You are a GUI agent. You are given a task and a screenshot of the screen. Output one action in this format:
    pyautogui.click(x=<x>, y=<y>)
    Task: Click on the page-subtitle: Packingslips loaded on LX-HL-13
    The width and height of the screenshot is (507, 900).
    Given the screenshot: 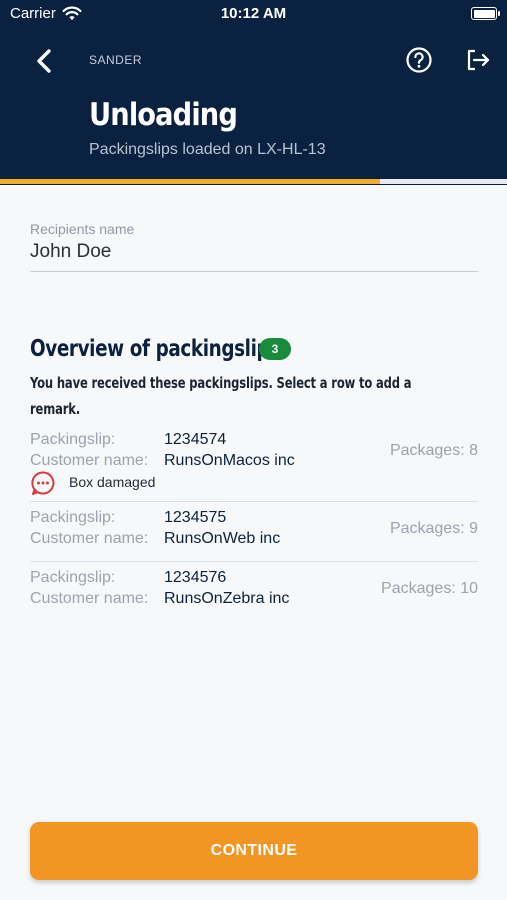 What is the action you would take?
    pyautogui.click(x=207, y=149)
    